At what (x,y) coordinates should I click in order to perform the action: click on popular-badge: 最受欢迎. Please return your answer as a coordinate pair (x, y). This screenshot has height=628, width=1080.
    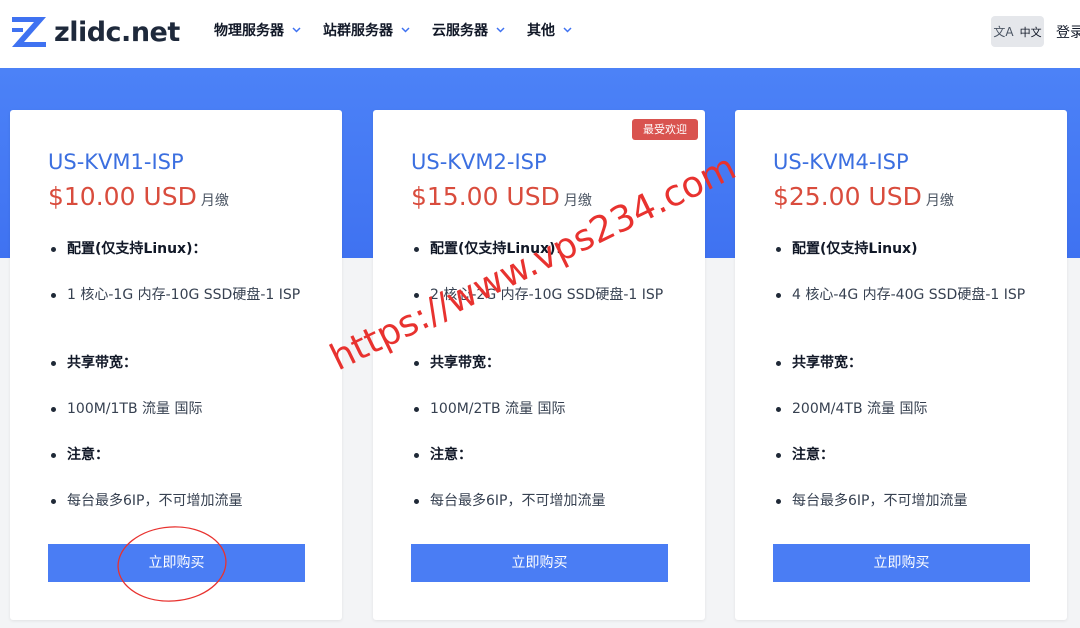
    Looking at the image, I should click on (665, 129).